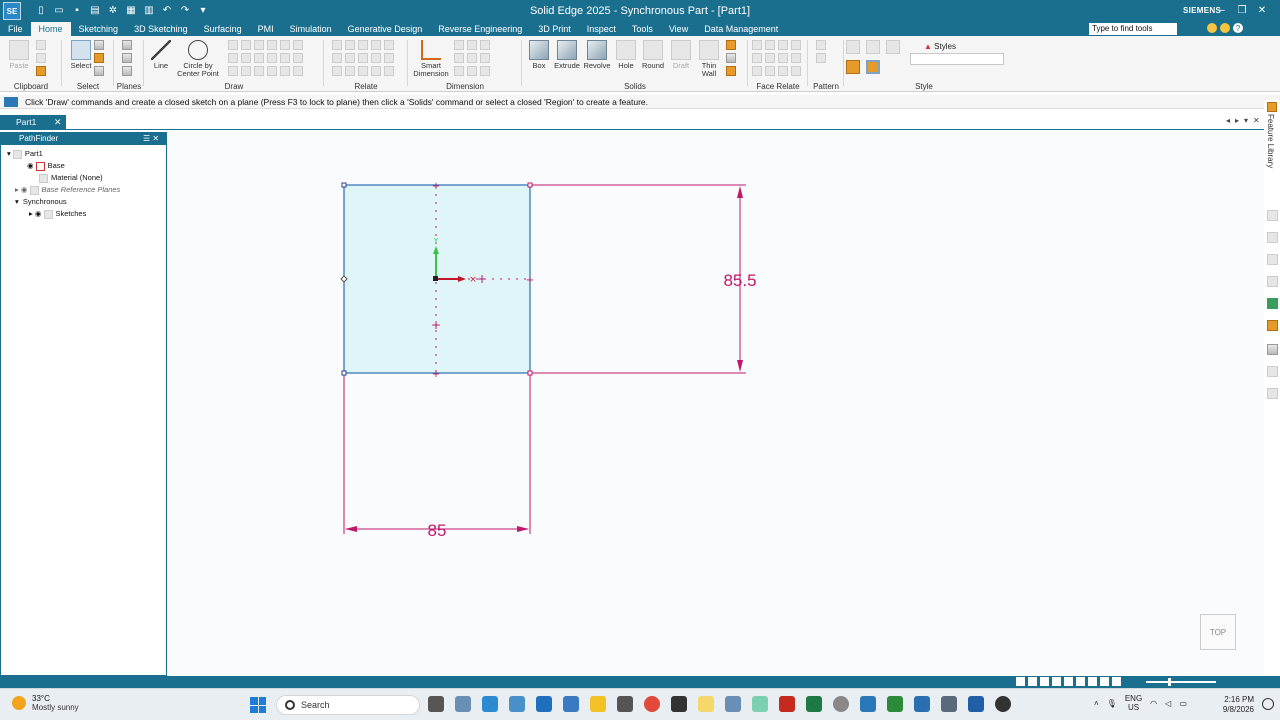 Image resolution: width=1280 pixels, height=720 pixels. I want to click on point-icon, so click(233, 71).